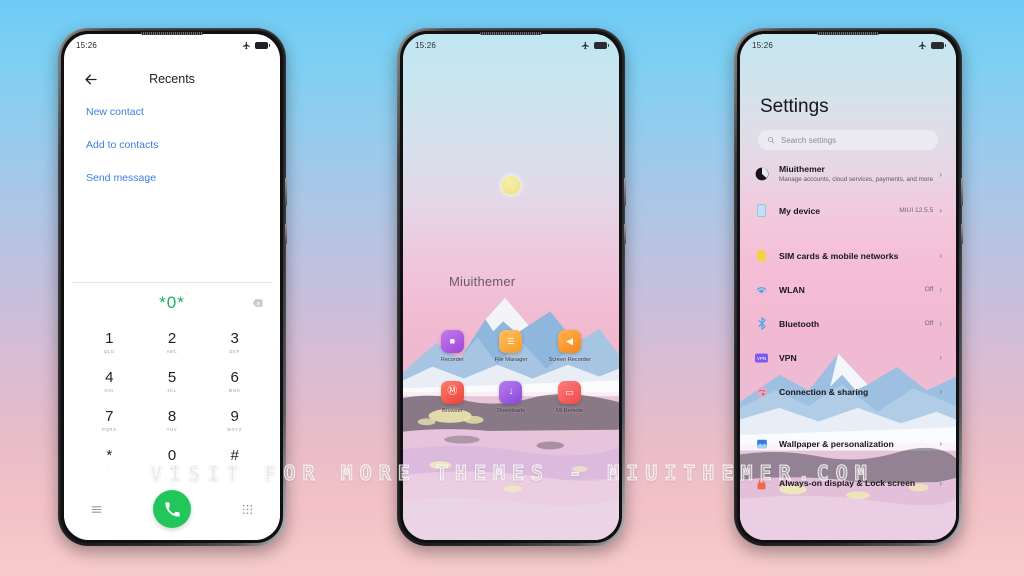 The image size is (1024, 576). Describe the element at coordinates (761, 210) in the screenshot. I see `device-icon` at that location.